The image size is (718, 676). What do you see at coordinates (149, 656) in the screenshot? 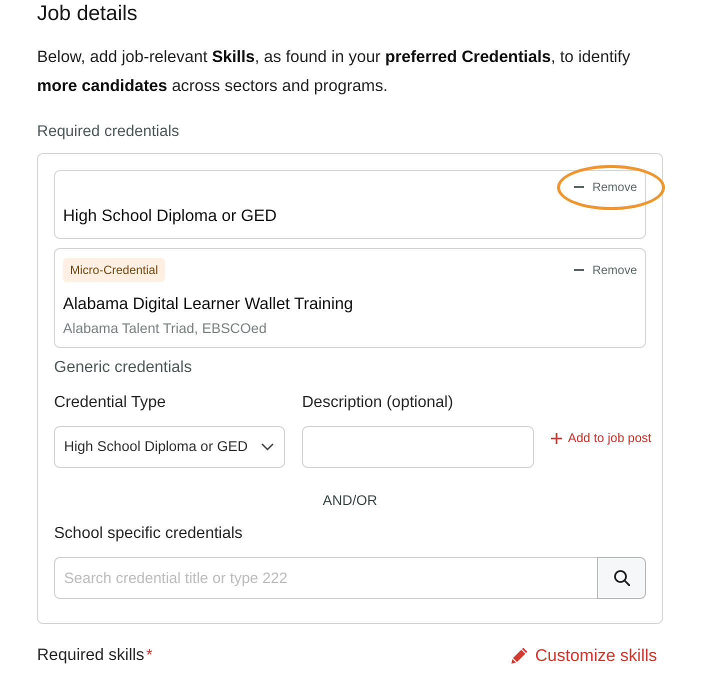
I see `required-asterisk: *` at bounding box center [149, 656].